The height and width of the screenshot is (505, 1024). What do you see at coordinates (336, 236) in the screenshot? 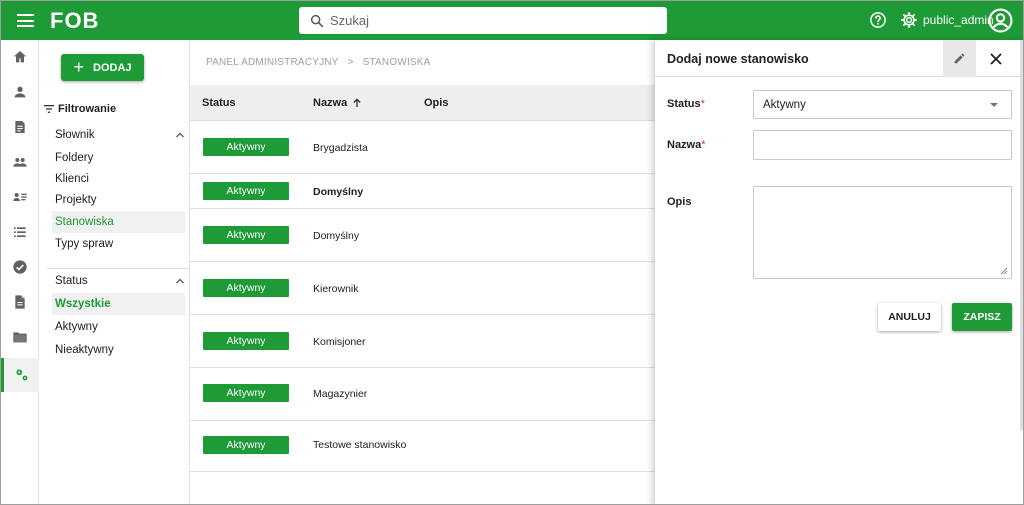
I see `row-name: Domyślny` at bounding box center [336, 236].